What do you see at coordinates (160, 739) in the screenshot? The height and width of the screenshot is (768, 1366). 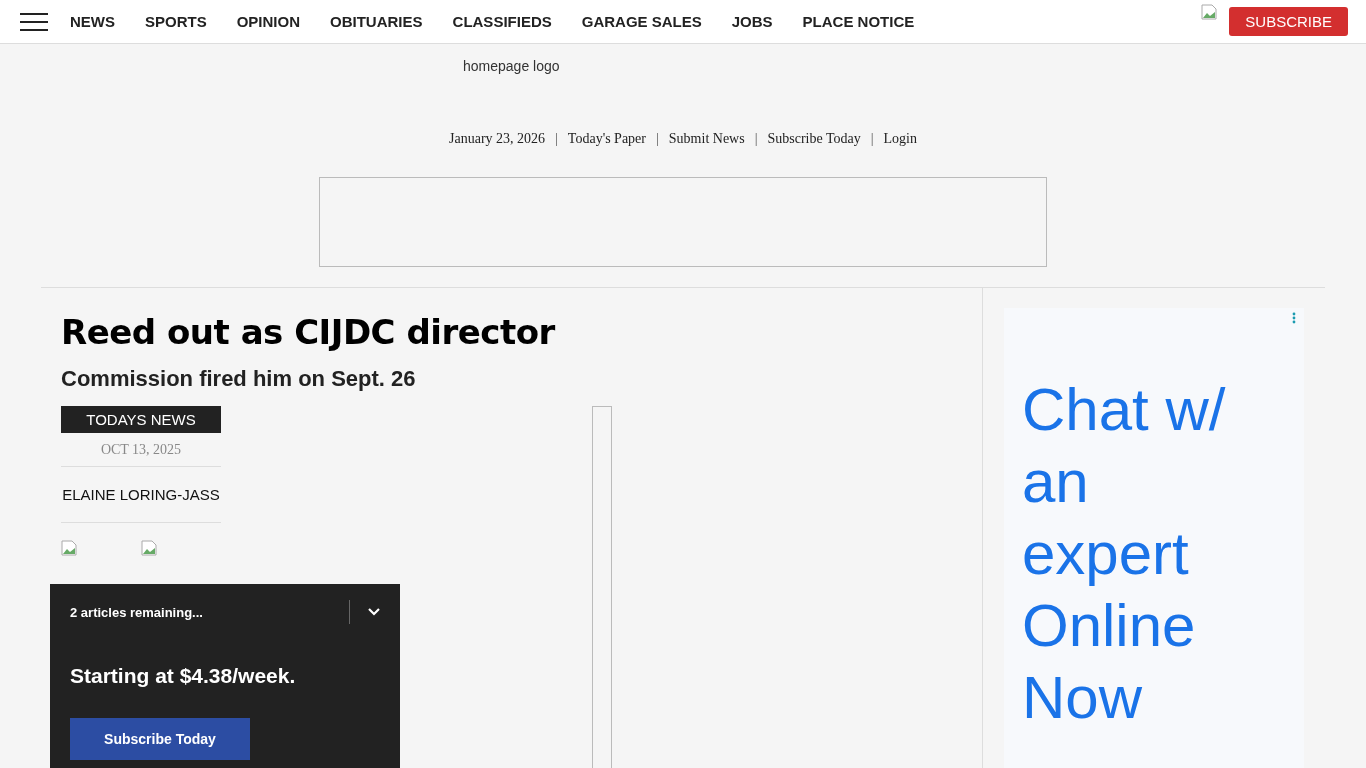 I see `subscribe-today-button: Subscribe Today` at bounding box center [160, 739].